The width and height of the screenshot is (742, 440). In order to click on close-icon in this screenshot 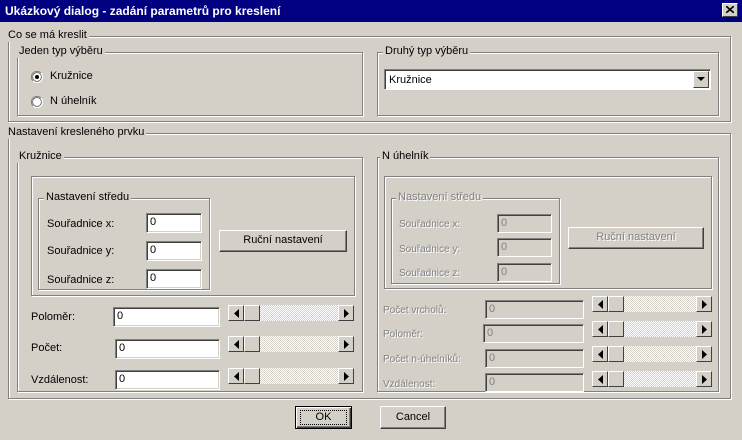, I will do `click(730, 9)`.